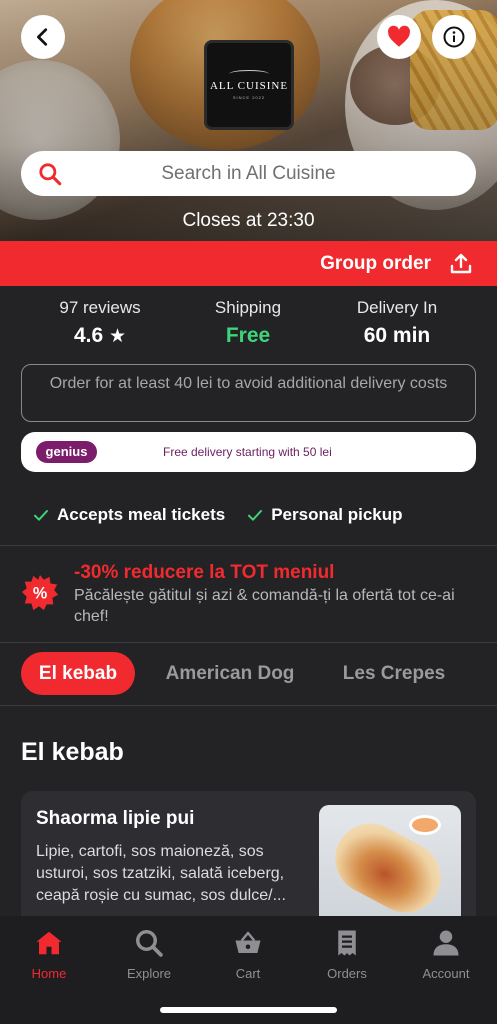 Image resolution: width=497 pixels, height=1024 pixels. I want to click on reviews-count: 97 reviews, so click(100, 307).